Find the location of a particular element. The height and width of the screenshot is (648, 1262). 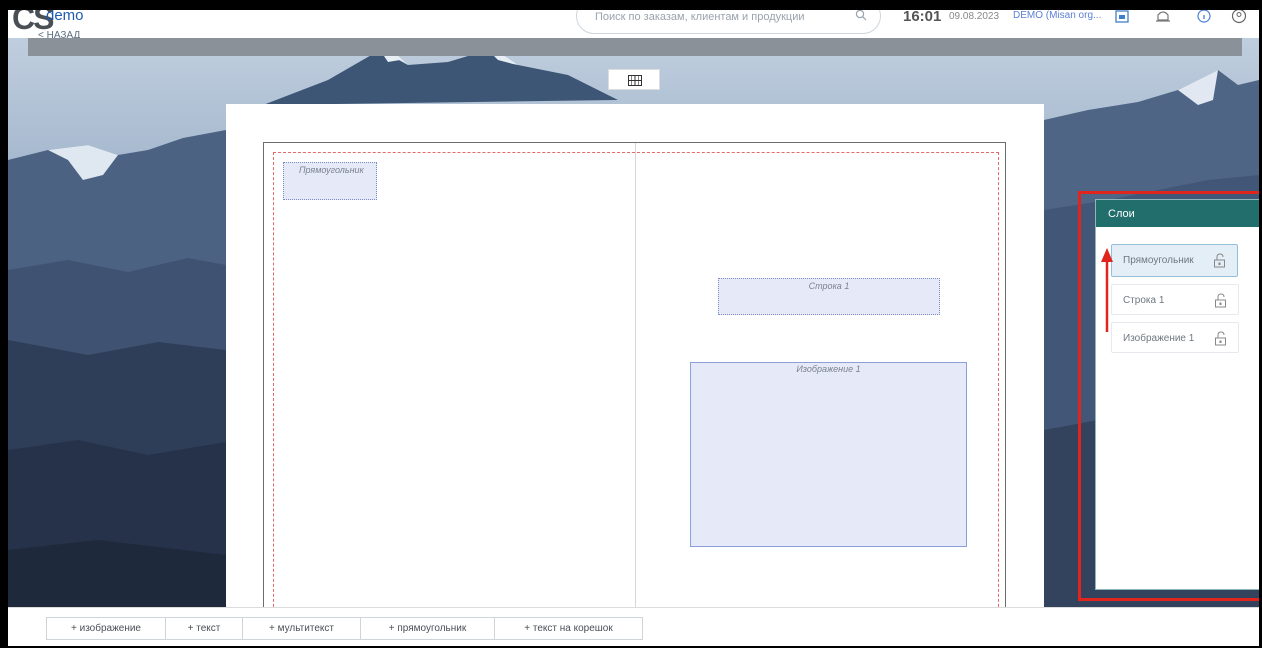

info-icon is located at coordinates (1204, 17).